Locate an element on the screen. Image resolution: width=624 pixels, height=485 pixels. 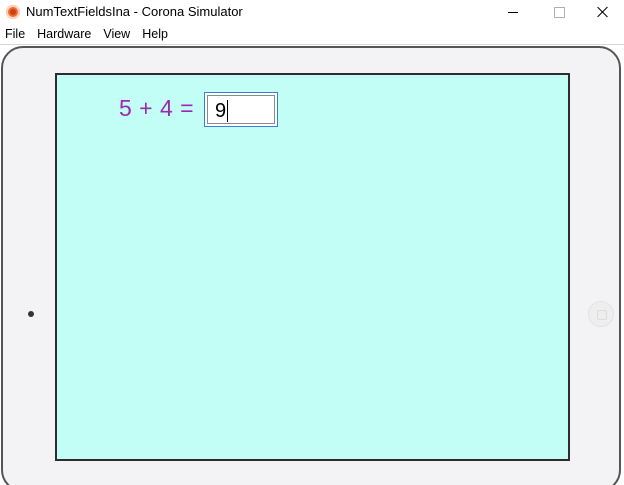
answer-value: 9 is located at coordinates (221, 110).